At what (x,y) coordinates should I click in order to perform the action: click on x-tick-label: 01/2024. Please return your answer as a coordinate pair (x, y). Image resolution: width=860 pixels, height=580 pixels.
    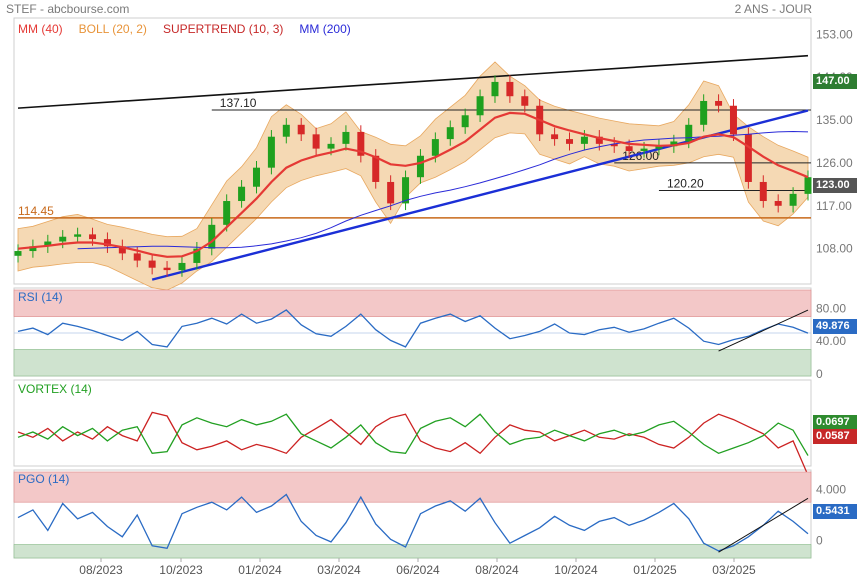
    Looking at the image, I should click on (260, 570).